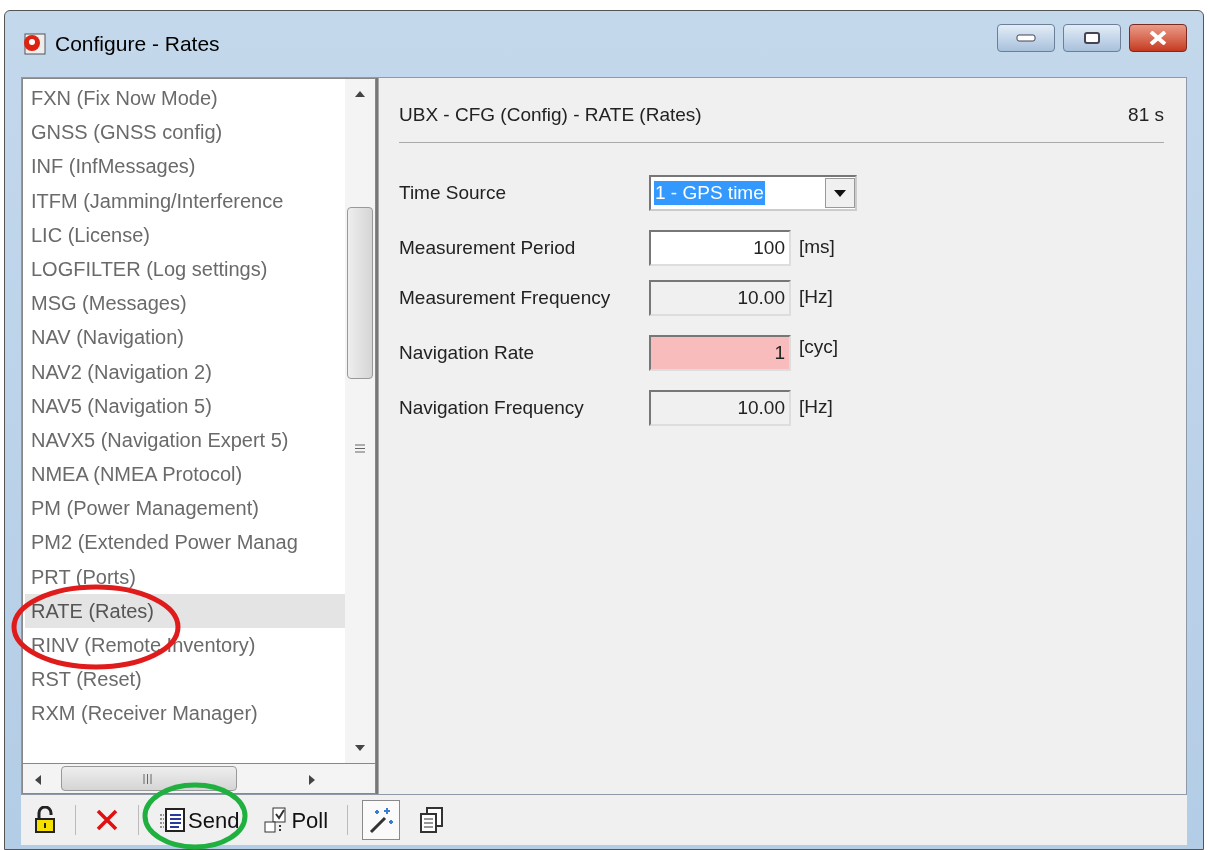 Image resolution: width=1208 pixels, height=850 pixels. I want to click on scroll-left-icon, so click(38, 780).